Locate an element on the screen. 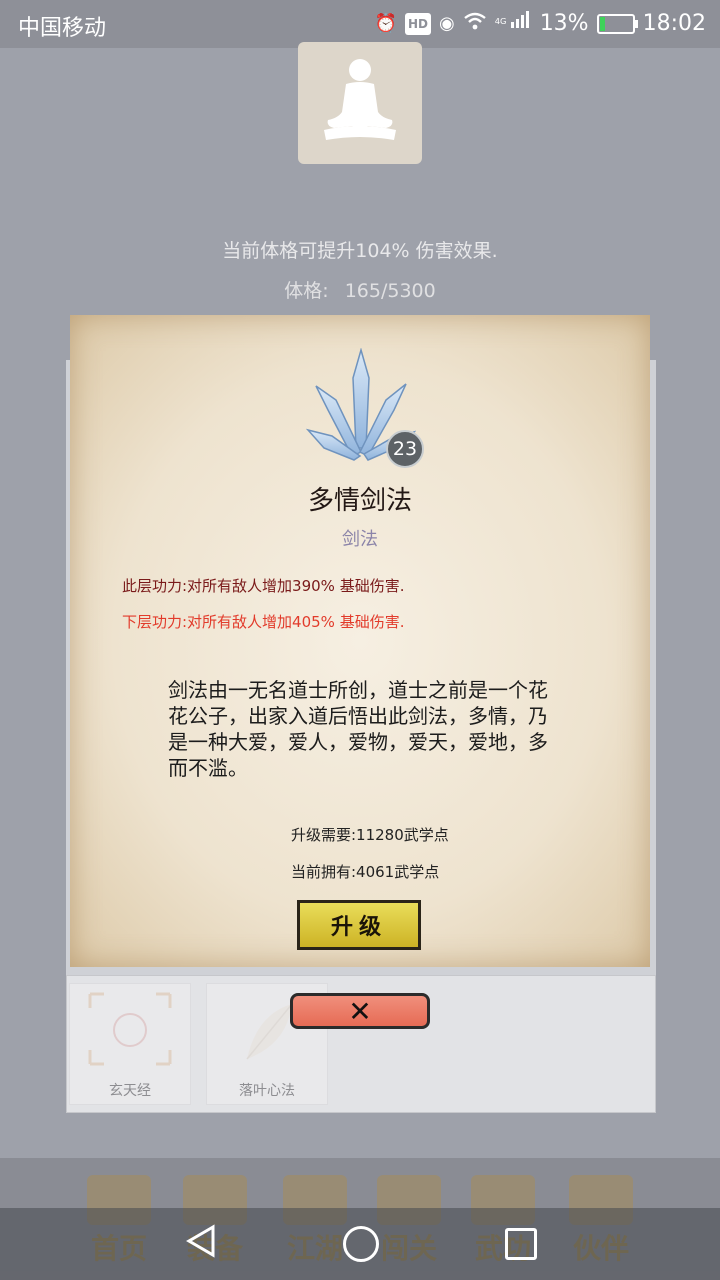 The image size is (720, 1280). battery-percent: 13% is located at coordinates (564, 24).